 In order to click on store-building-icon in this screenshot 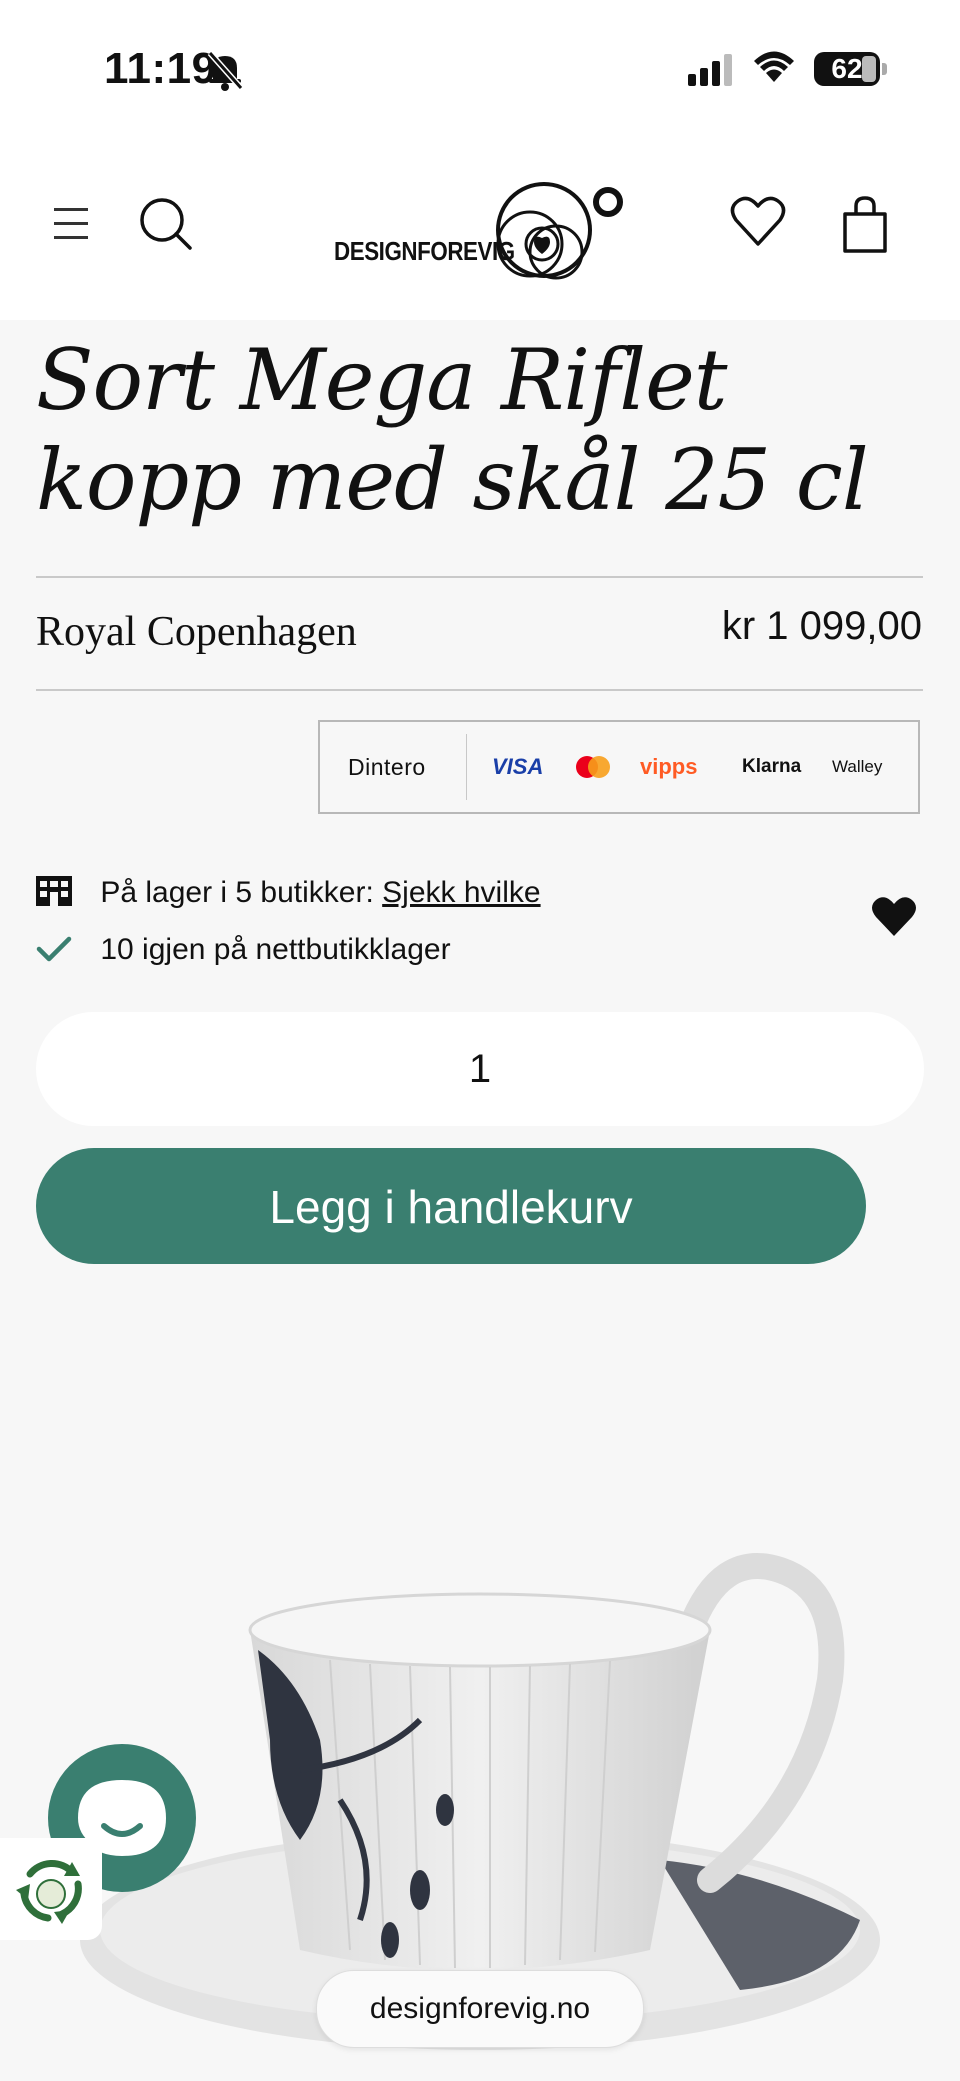, I will do `click(54, 891)`.